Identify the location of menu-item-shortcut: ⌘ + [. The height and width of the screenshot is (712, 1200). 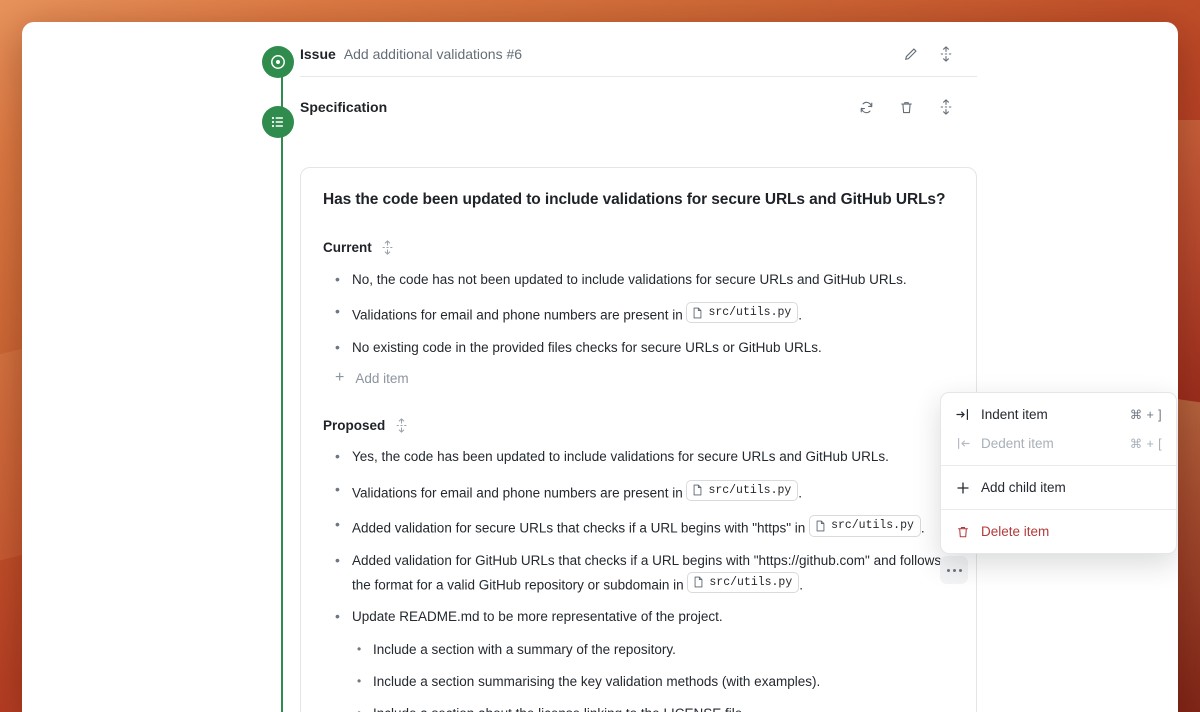
(1145, 444).